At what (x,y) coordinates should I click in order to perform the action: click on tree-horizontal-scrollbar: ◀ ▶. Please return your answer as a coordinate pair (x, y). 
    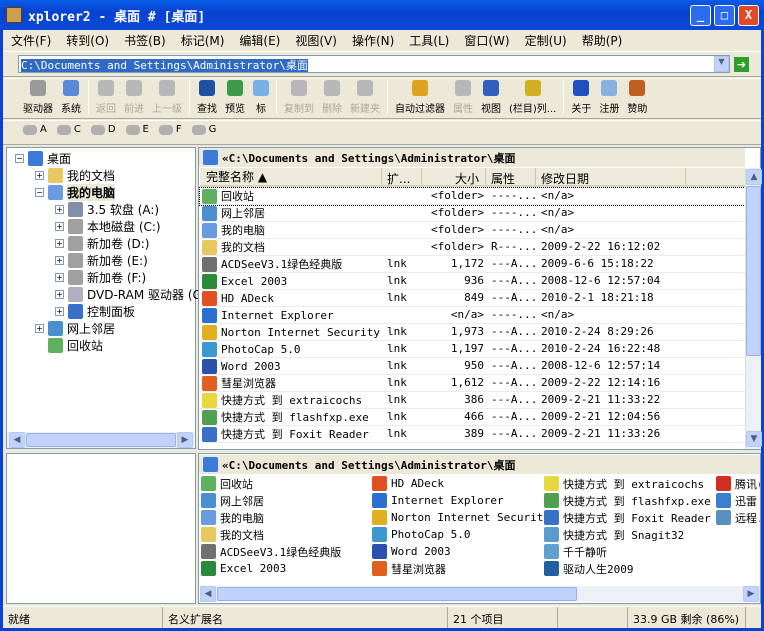
    Looking at the image, I should click on (101, 440).